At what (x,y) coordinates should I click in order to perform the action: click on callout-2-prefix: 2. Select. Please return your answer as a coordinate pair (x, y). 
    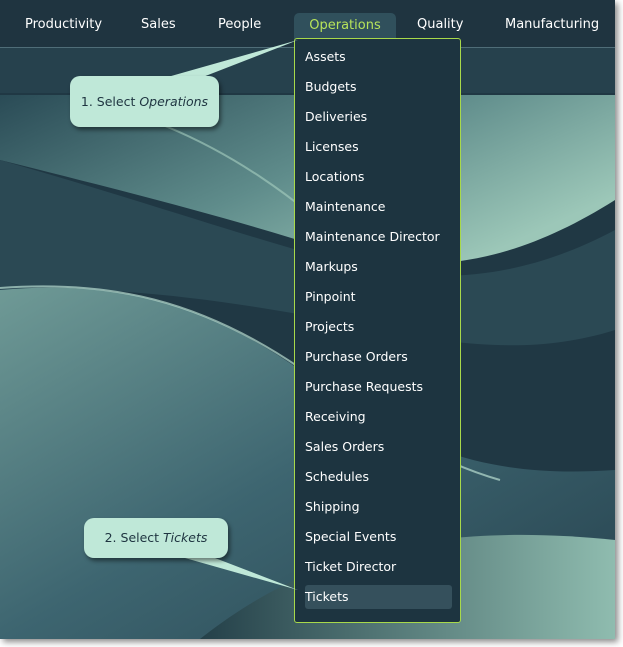
    Looking at the image, I should click on (134, 537).